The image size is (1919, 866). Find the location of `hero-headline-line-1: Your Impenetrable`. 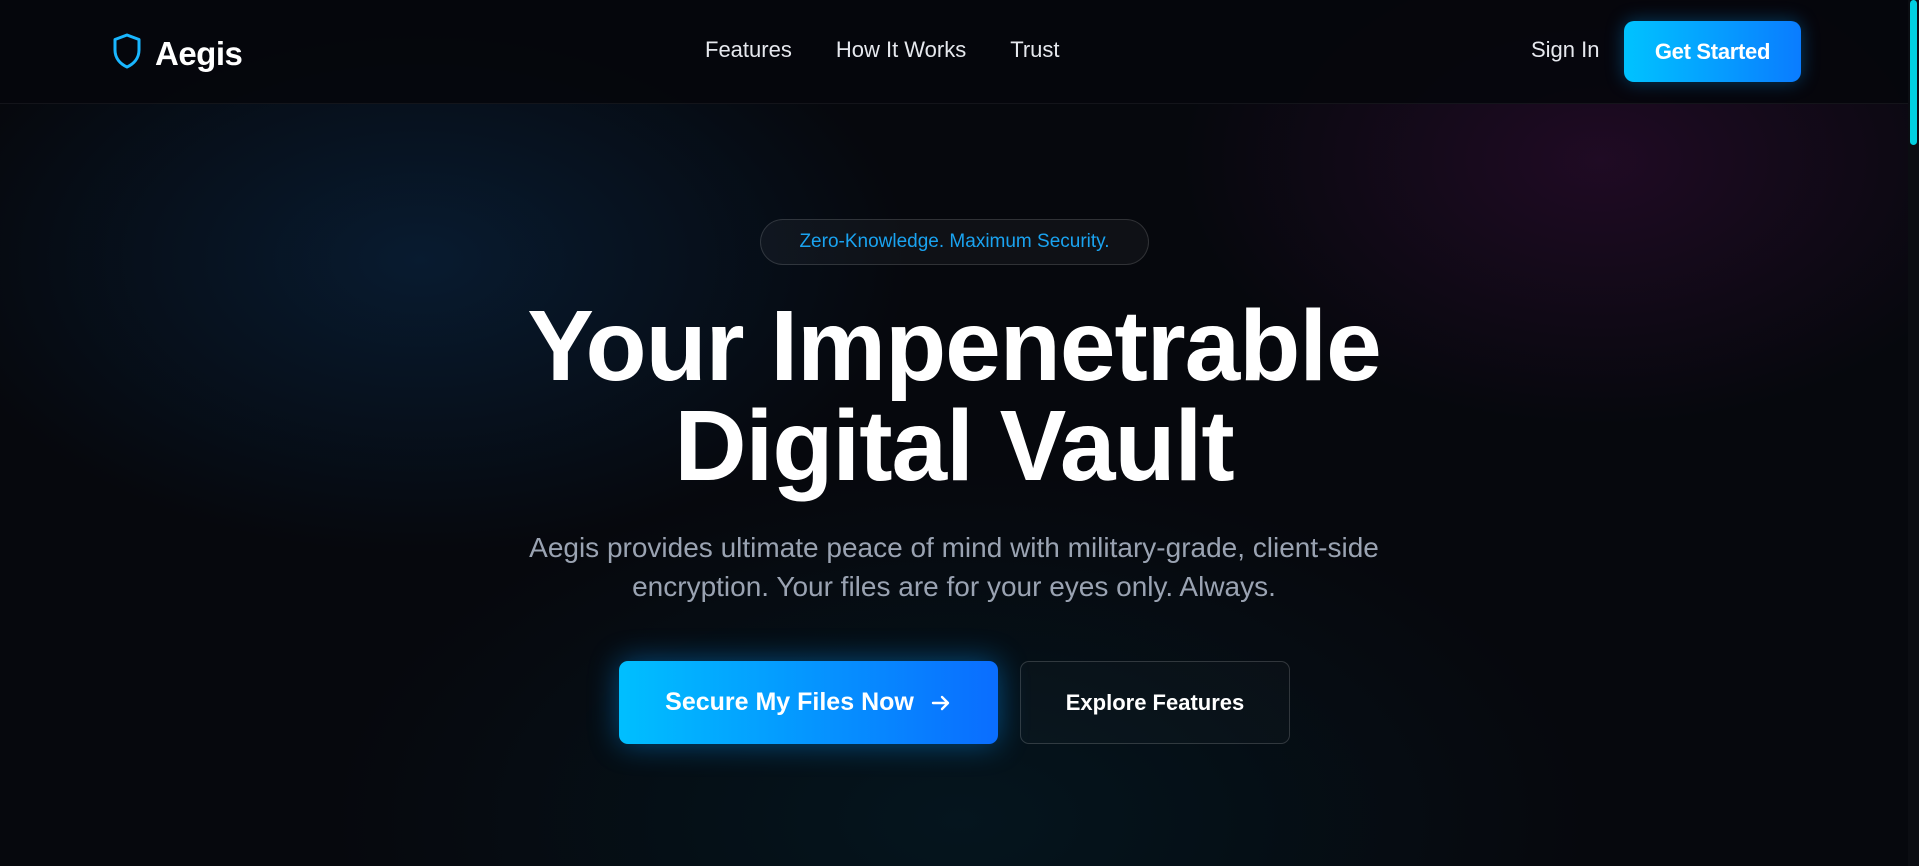

hero-headline-line-1: Your Impenetrable is located at coordinates (954, 346).